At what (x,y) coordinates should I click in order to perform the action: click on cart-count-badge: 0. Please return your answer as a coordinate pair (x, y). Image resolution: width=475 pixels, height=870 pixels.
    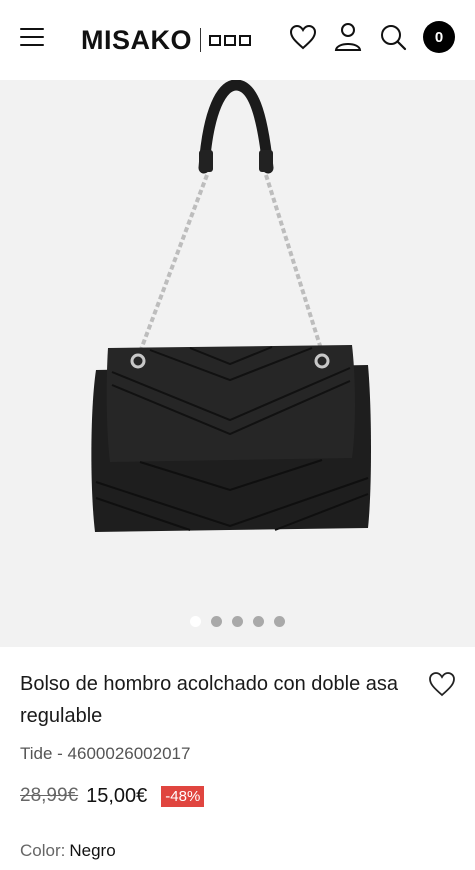
    Looking at the image, I should click on (439, 37).